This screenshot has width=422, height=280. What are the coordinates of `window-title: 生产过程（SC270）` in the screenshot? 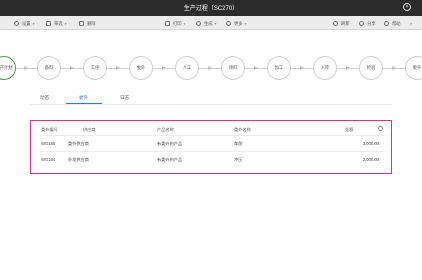 It's located at (211, 9).